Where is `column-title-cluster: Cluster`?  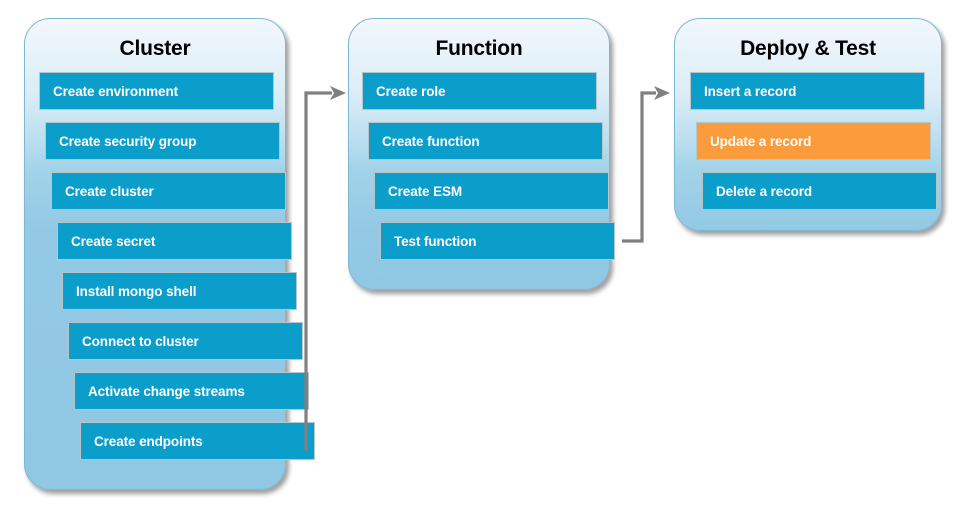 column-title-cluster: Cluster is located at coordinates (155, 48).